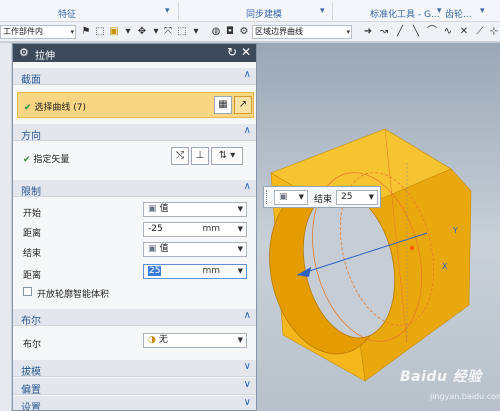 The width and height of the screenshot is (500, 411). Describe the element at coordinates (134, 53) in the screenshot. I see `dialog-title-bar: ⚙ 拉伸 ↻ ✕` at that location.